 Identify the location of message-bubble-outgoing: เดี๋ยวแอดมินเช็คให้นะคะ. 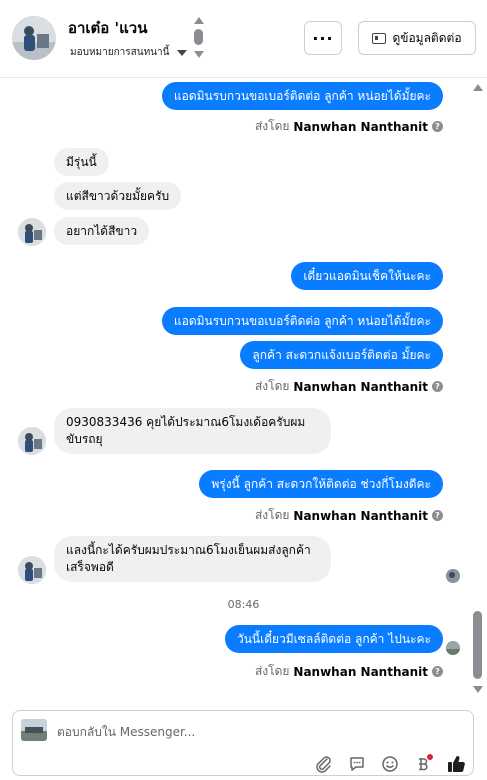
(367, 276).